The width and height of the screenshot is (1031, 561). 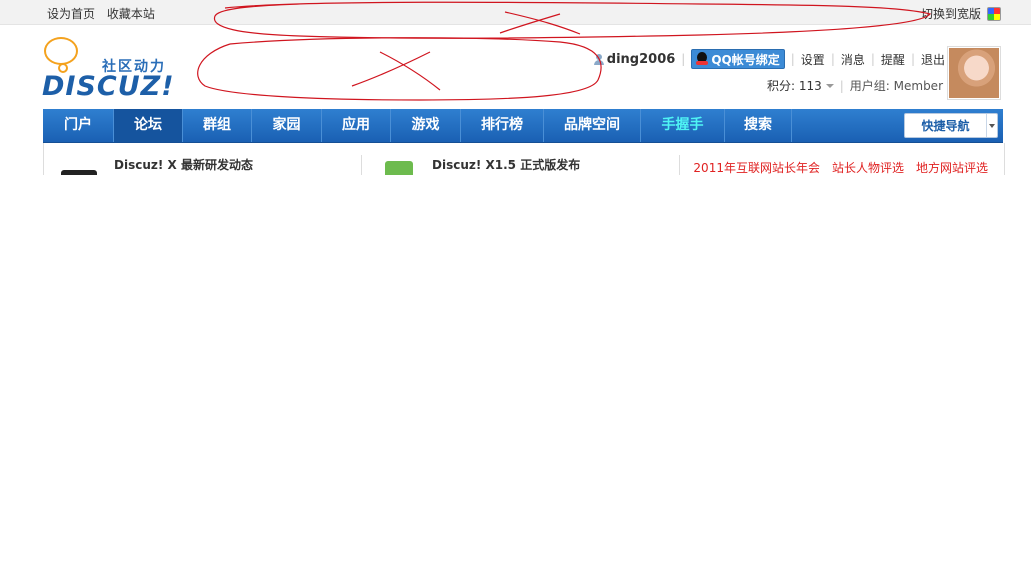 What do you see at coordinates (71, 14) in the screenshot?
I see `set-home-link: 设为首页` at bounding box center [71, 14].